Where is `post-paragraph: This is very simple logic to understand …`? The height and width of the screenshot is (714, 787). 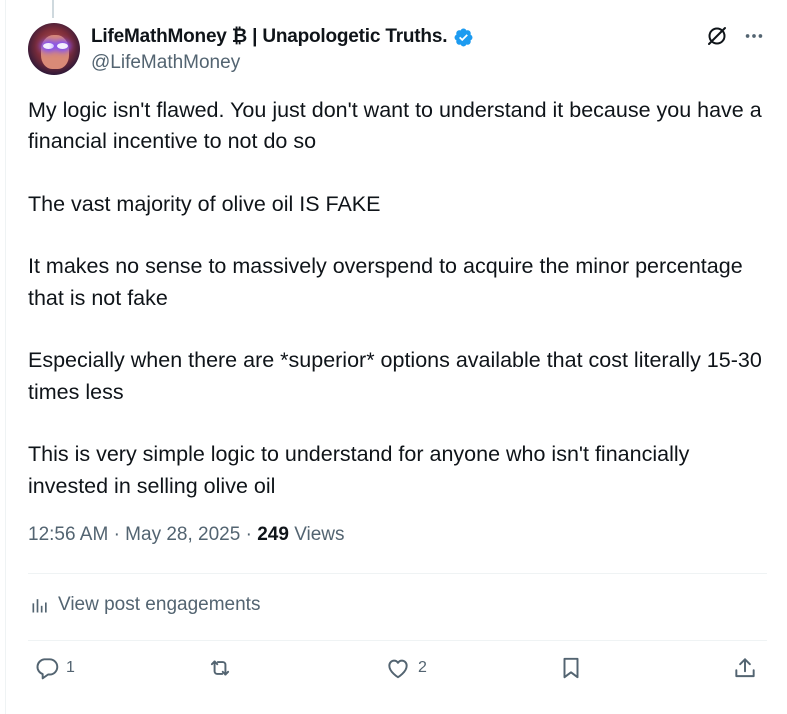 post-paragraph: This is very simple logic to understand … is located at coordinates (359, 470).